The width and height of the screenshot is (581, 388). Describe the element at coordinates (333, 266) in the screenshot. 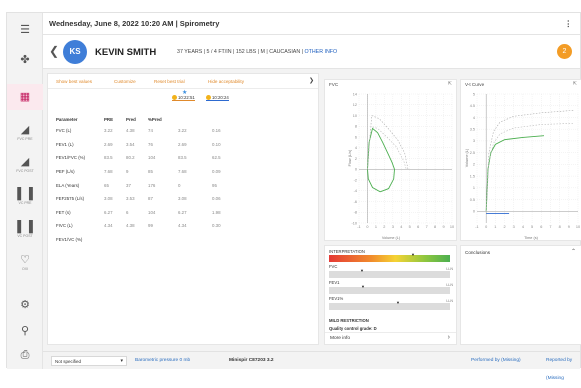

I see `fvc-label: FVC` at that location.